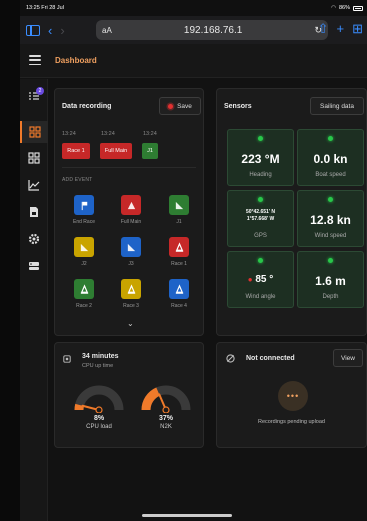 Image resolution: width=367 pixels, height=521 pixels. I want to click on sensor-value: ● 85 °, so click(260, 279).